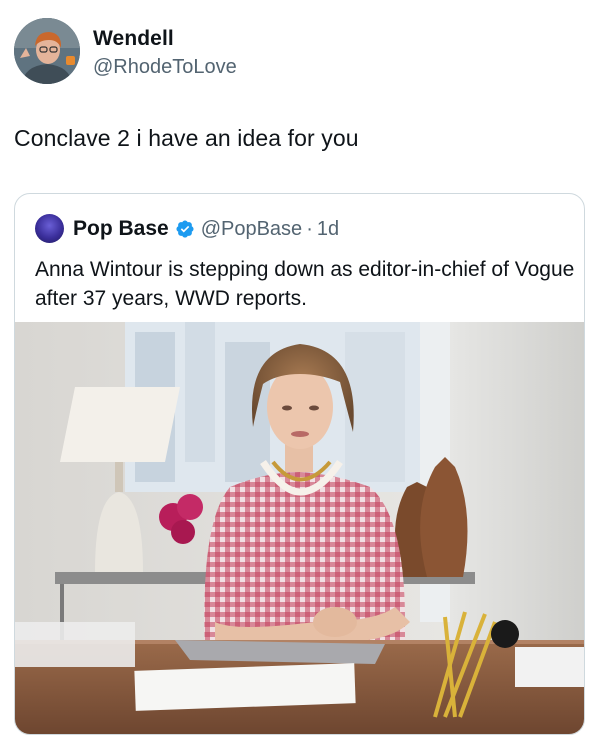 The height and width of the screenshot is (735, 599). What do you see at coordinates (186, 138) in the screenshot?
I see `tweet-text: Conclave 2 i have an idea for you` at bounding box center [186, 138].